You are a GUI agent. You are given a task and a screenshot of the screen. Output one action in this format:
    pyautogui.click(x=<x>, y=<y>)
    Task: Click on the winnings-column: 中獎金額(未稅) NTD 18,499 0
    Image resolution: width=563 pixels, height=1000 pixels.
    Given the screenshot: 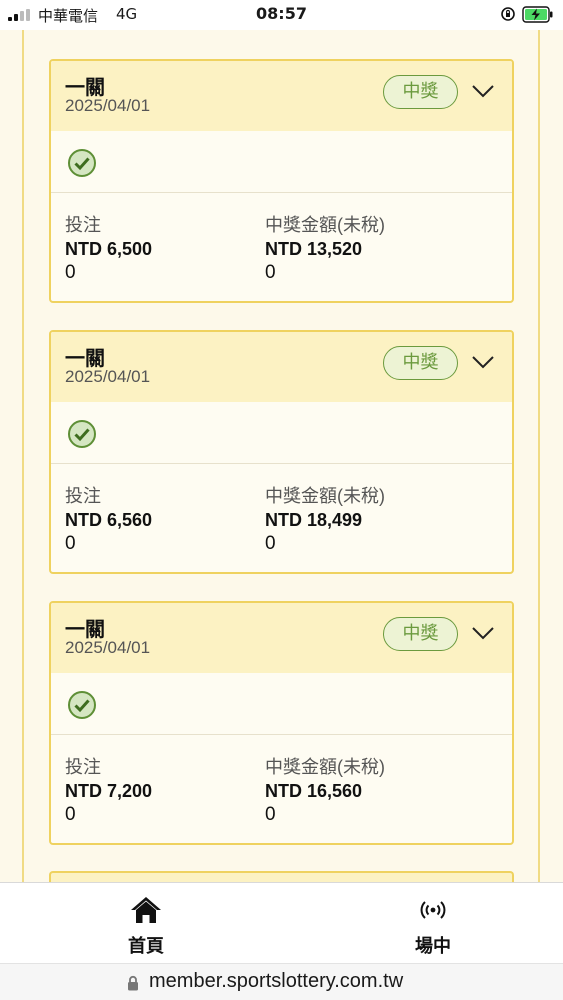 What is the action you would take?
    pyautogui.click(x=325, y=520)
    